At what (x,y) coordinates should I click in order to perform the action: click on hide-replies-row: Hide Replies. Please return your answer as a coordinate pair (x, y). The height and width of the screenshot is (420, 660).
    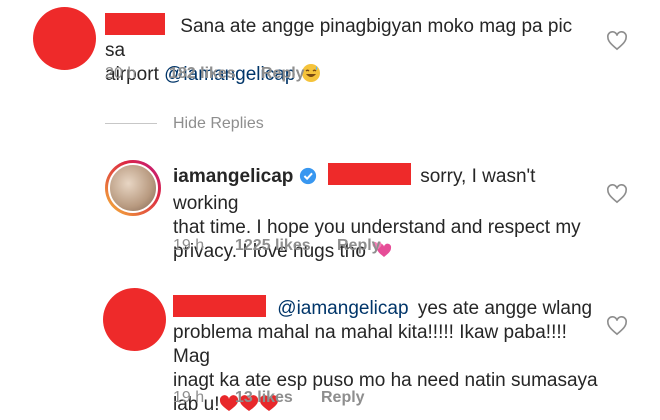
    Looking at the image, I should click on (255, 125).